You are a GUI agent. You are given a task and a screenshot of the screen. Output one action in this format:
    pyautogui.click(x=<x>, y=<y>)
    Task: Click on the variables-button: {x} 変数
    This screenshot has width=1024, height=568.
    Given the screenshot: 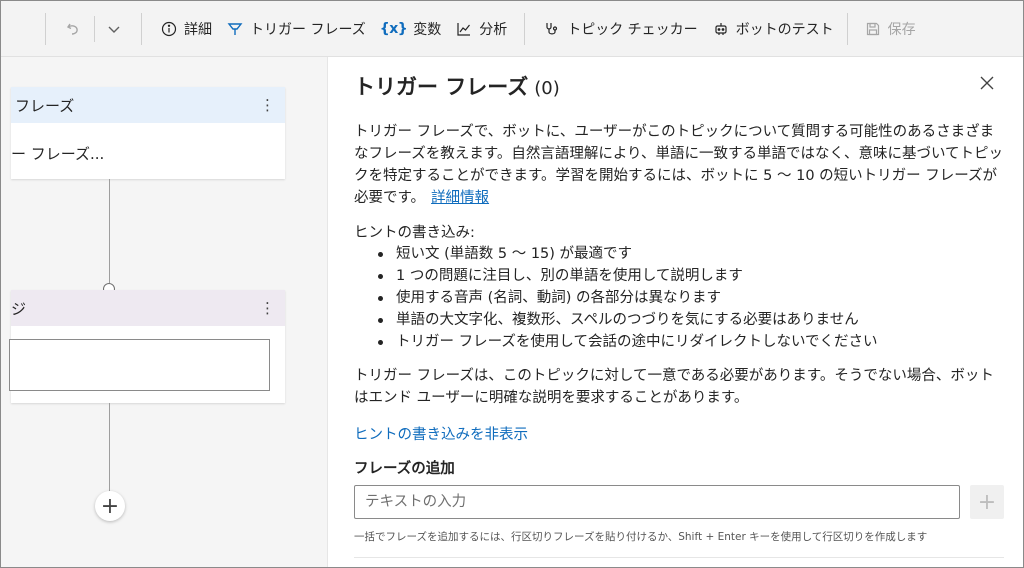 What is the action you would take?
    pyautogui.click(x=410, y=29)
    